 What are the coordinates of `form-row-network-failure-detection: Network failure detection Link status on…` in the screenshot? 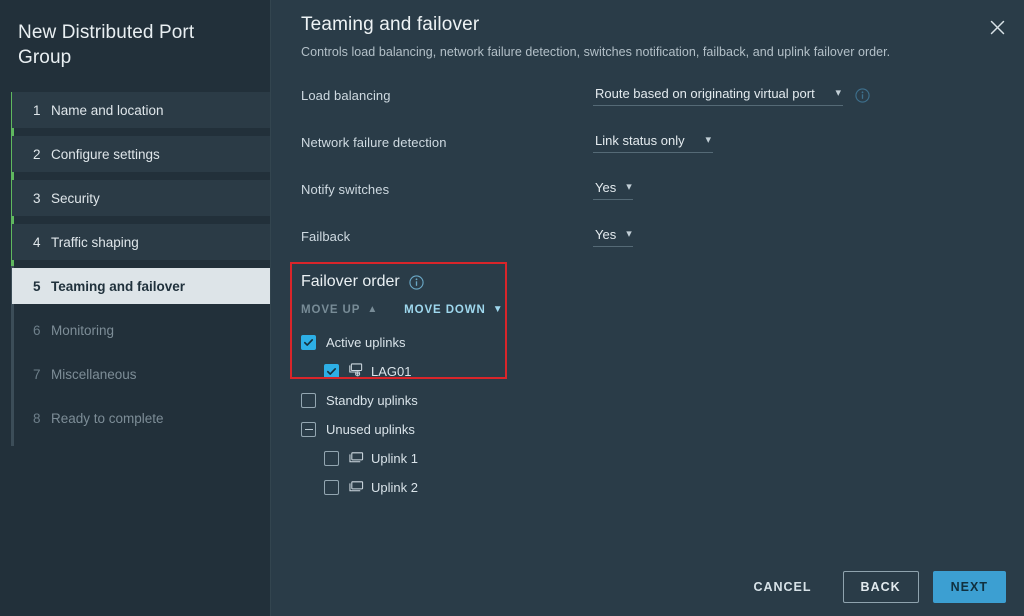 It's located at (662, 145).